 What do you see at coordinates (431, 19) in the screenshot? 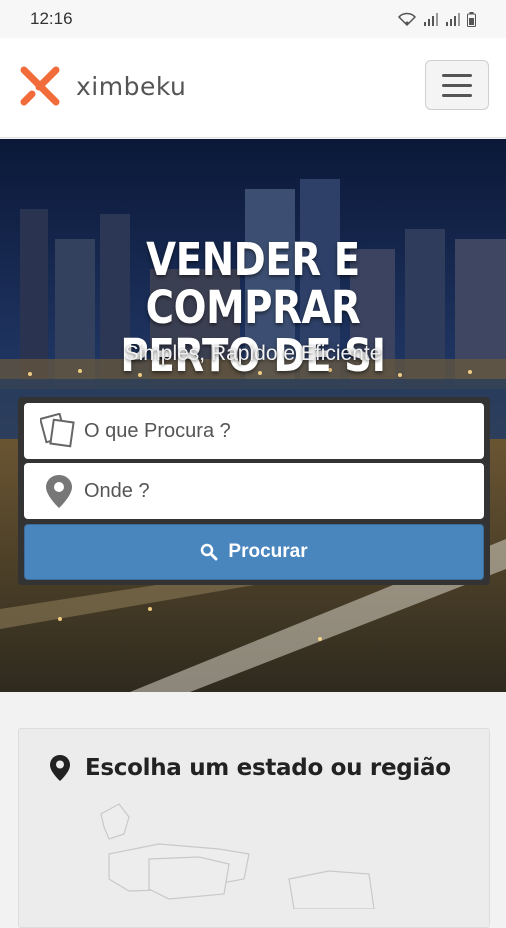
I see `signal-icon` at bounding box center [431, 19].